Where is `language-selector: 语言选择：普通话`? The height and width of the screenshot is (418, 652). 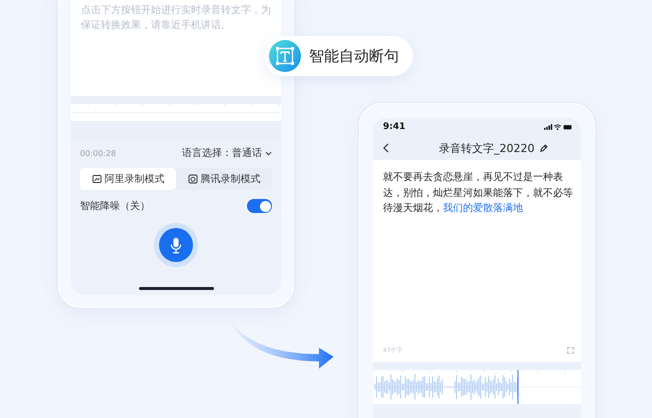 language-selector: 语言选择：普通话 is located at coordinates (227, 153).